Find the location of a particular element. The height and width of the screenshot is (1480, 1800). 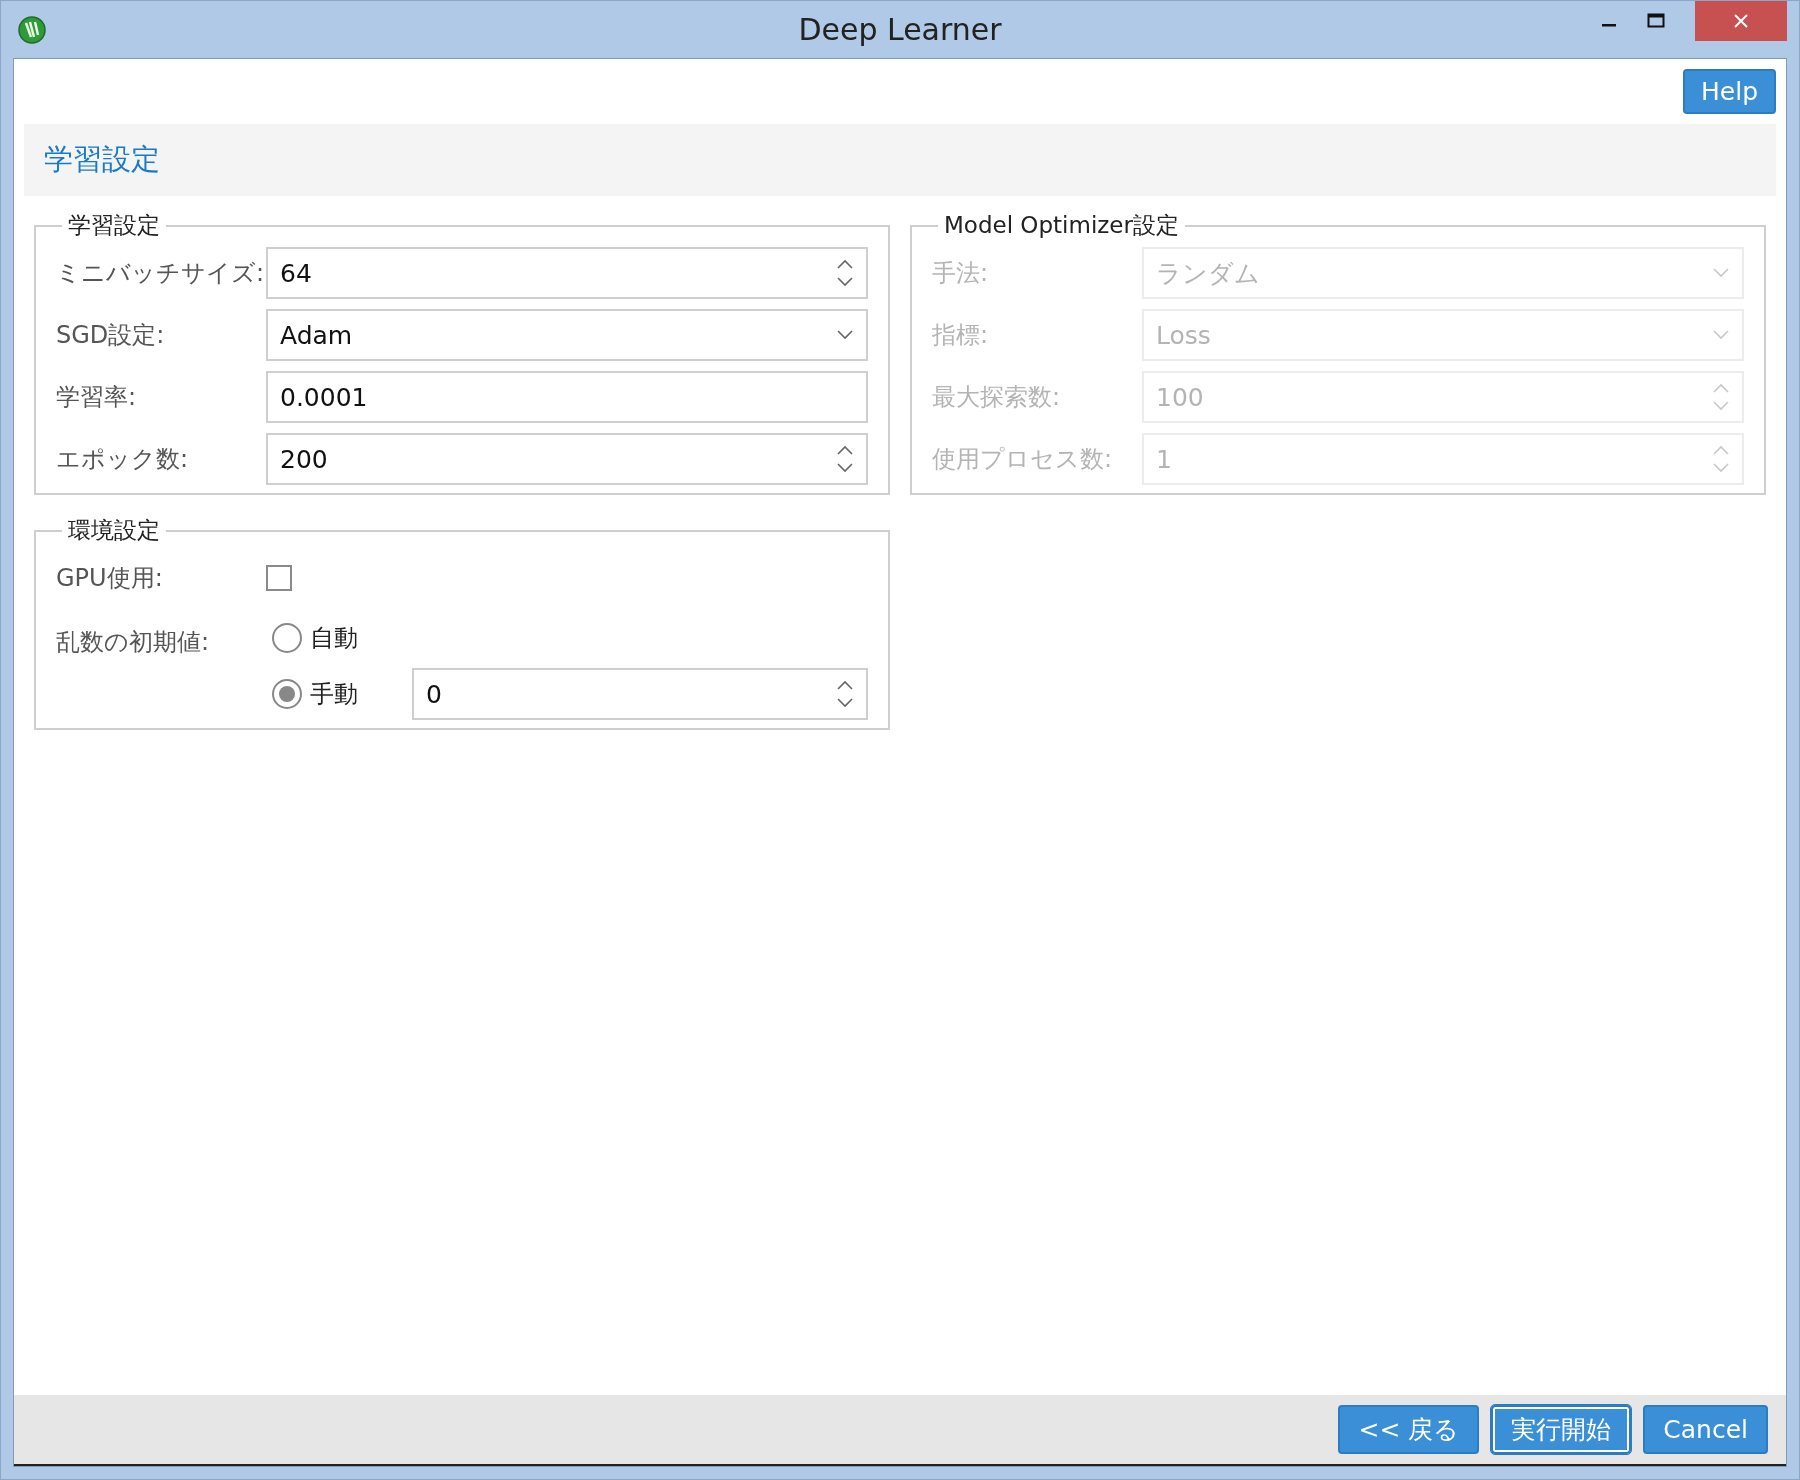

field-label: エポック数: is located at coordinates (123, 459).